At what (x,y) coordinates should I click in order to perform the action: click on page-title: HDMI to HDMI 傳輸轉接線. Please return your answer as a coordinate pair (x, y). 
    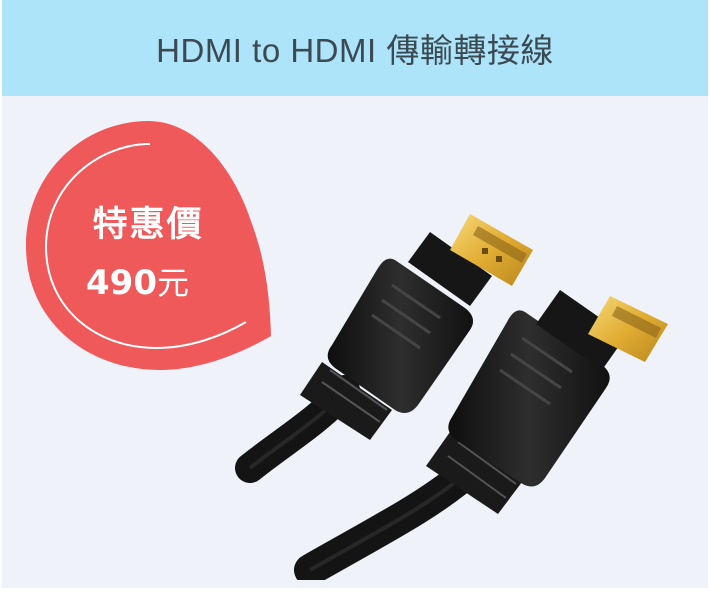
    Looking at the image, I should click on (355, 50).